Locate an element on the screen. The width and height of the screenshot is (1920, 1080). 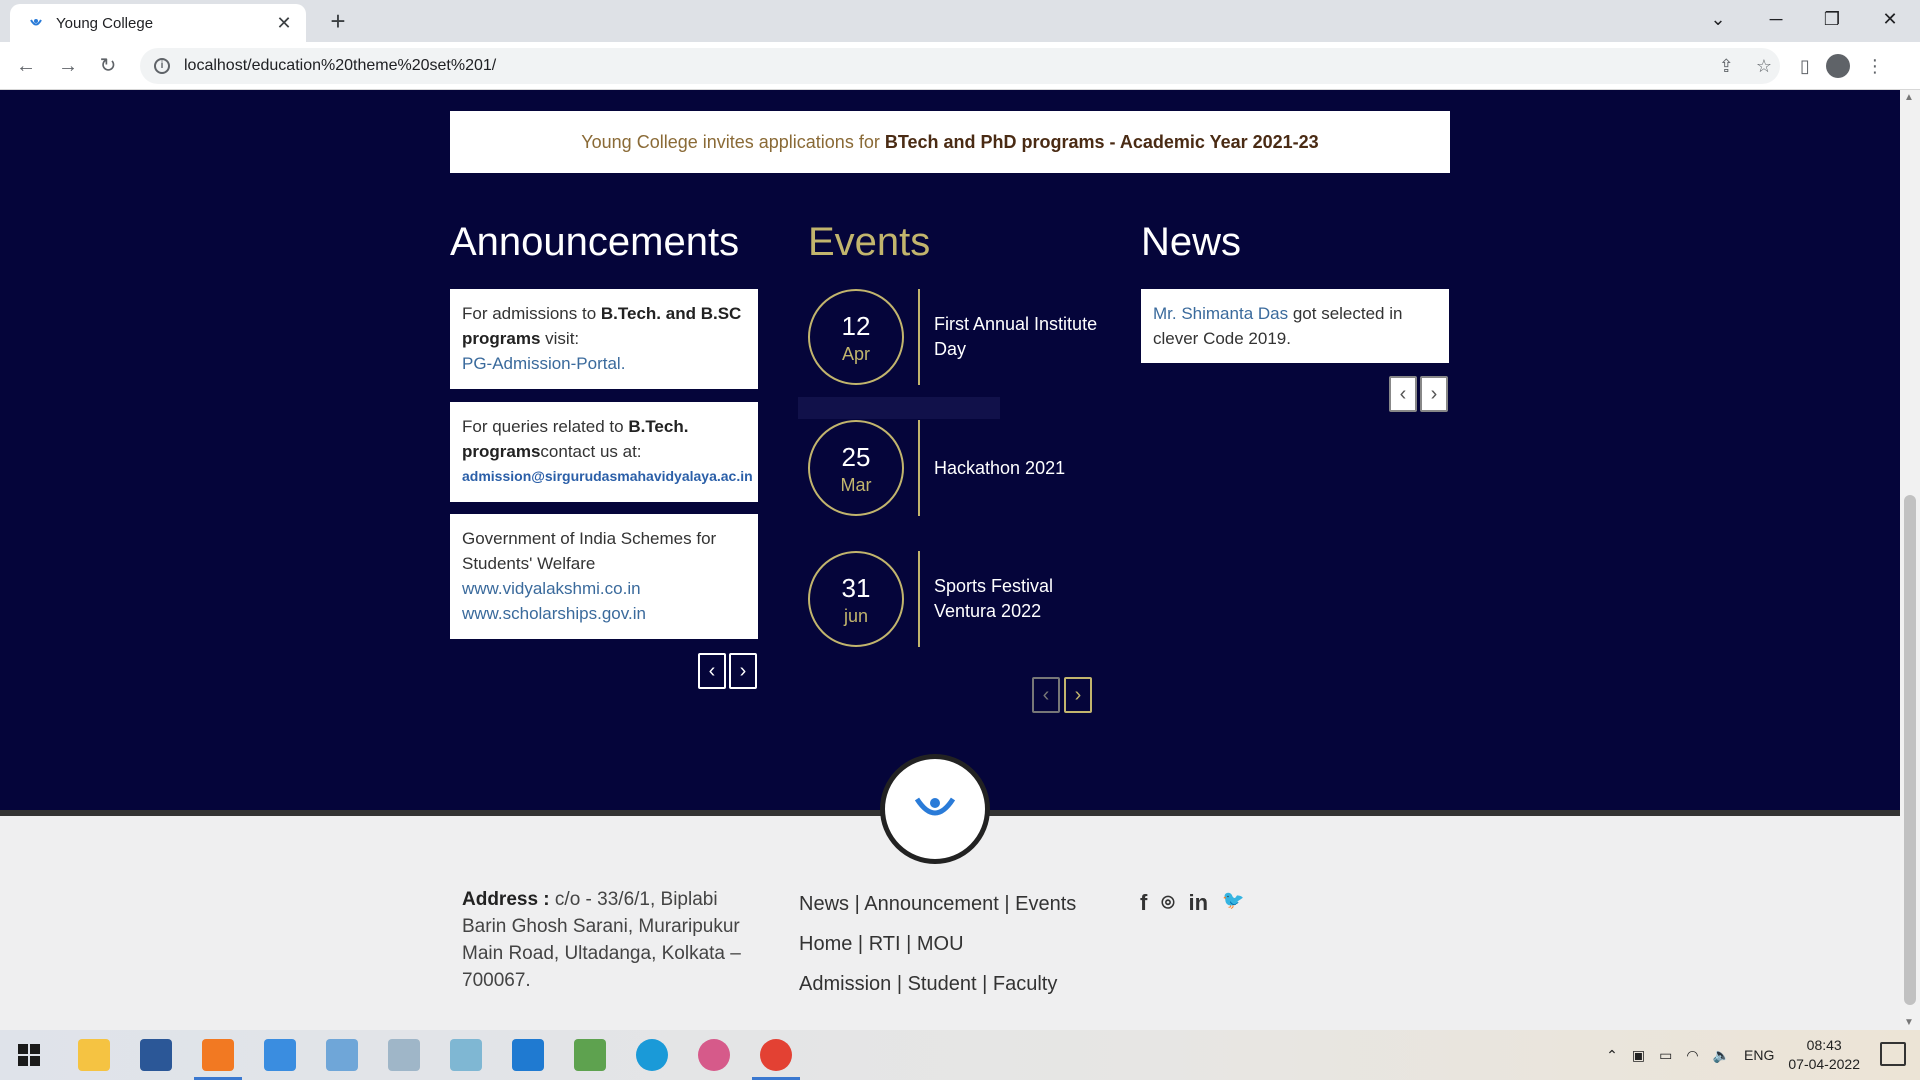
event-day: 31 is located at coordinates (856, 588).